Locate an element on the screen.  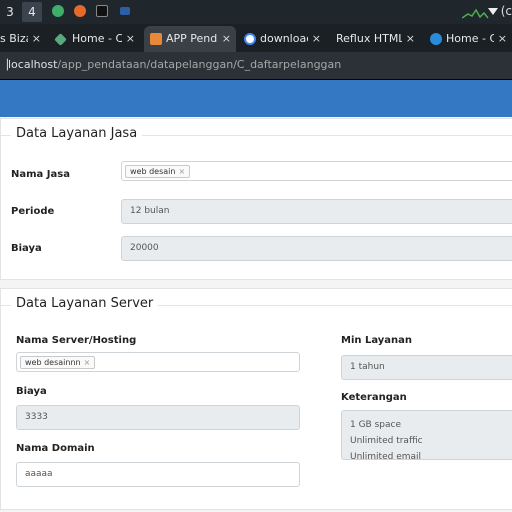
tab-download: download fr × is located at coordinates (282, 39).